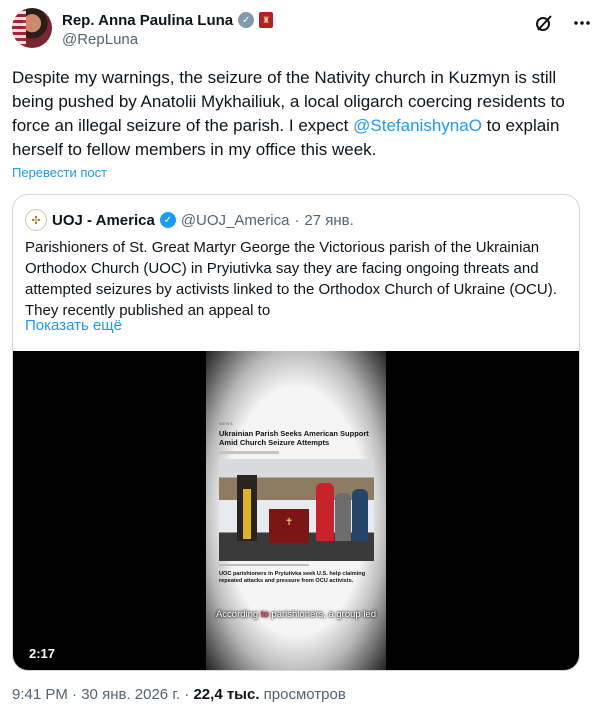 Image resolution: width=605 pixels, height=715 pixels. Describe the element at coordinates (582, 23) in the screenshot. I see `more-options-icon` at that location.